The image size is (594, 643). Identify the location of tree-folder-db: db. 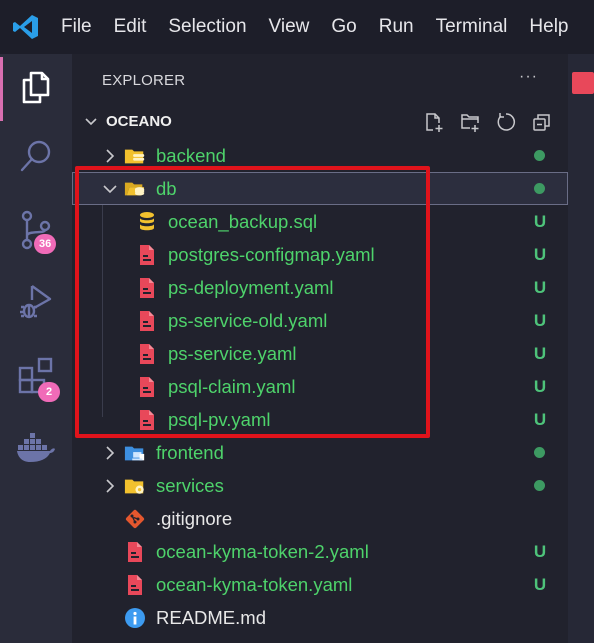
(320, 188).